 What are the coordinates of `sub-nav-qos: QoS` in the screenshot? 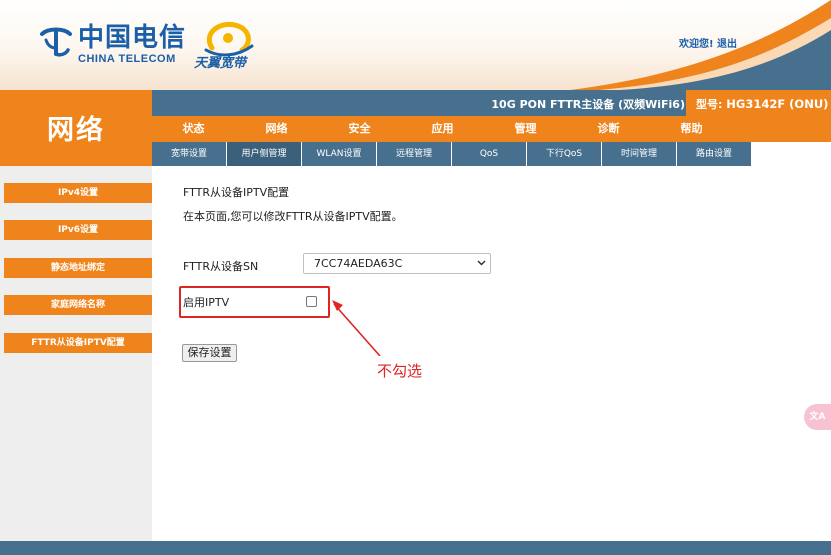 It's located at (489, 154).